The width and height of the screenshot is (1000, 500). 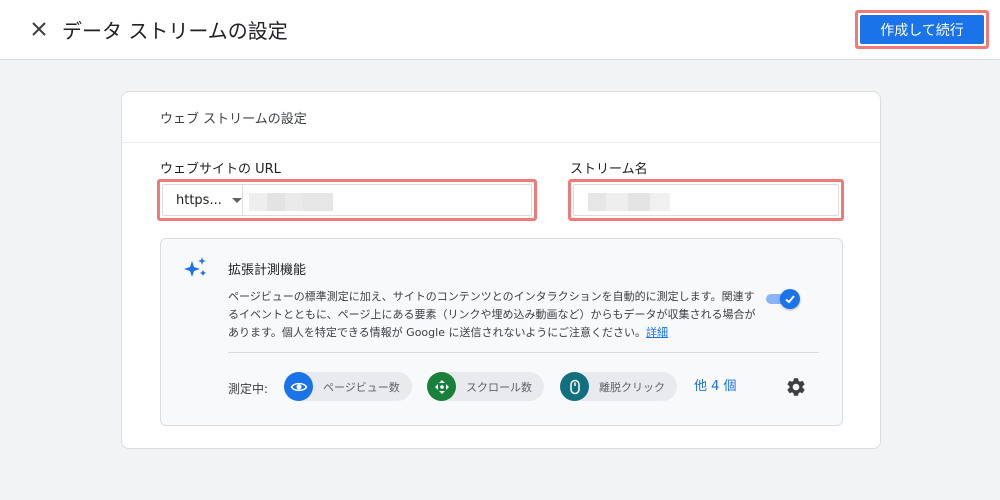 What do you see at coordinates (175, 31) in the screenshot?
I see `page-title: データ ストリームの設定` at bounding box center [175, 31].